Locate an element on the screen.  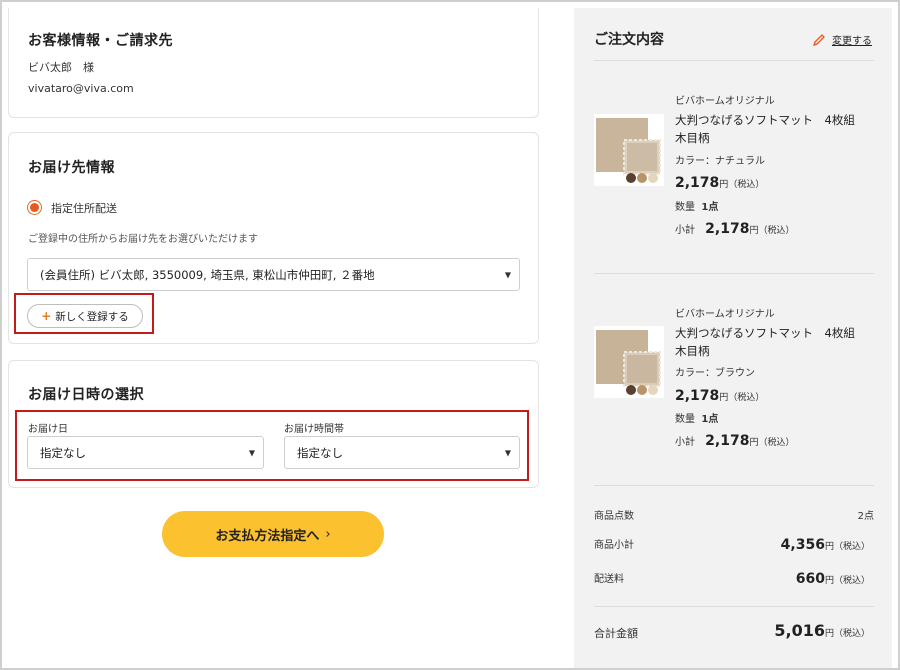
items-subtotal-label: 商品小計 is located at coordinates (614, 545).